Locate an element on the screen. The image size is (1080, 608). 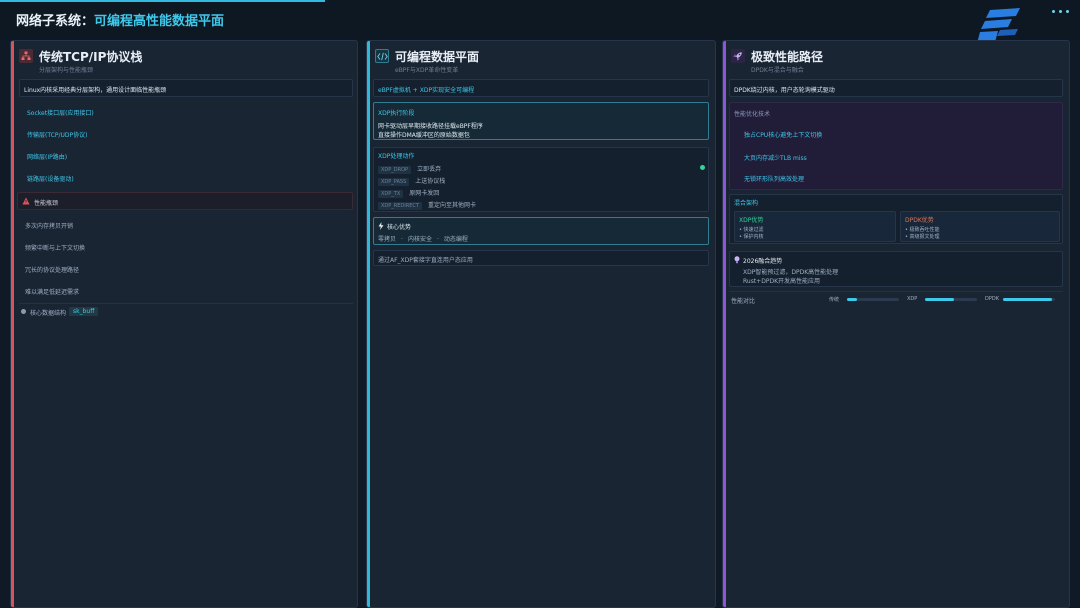
more-dots-icon is located at coordinates (1060, 11).